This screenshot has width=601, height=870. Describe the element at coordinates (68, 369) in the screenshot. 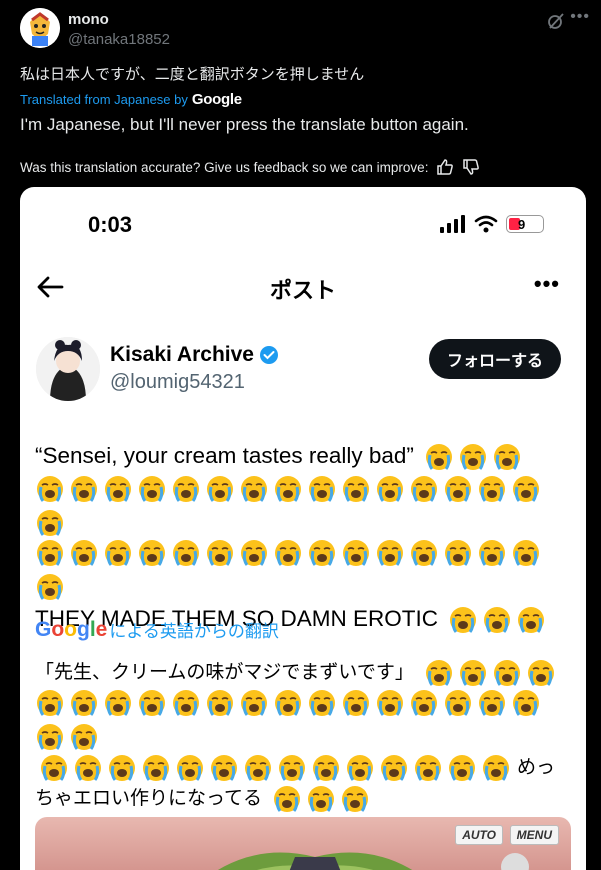

I see `embed-user-avatar` at that location.